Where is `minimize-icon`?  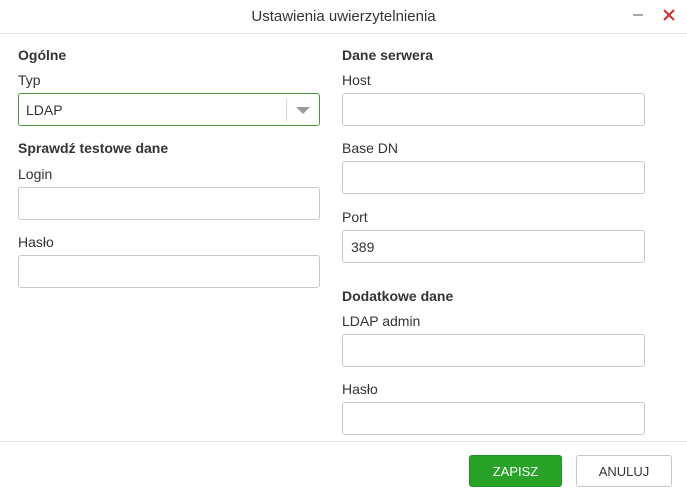 minimize-icon is located at coordinates (638, 15).